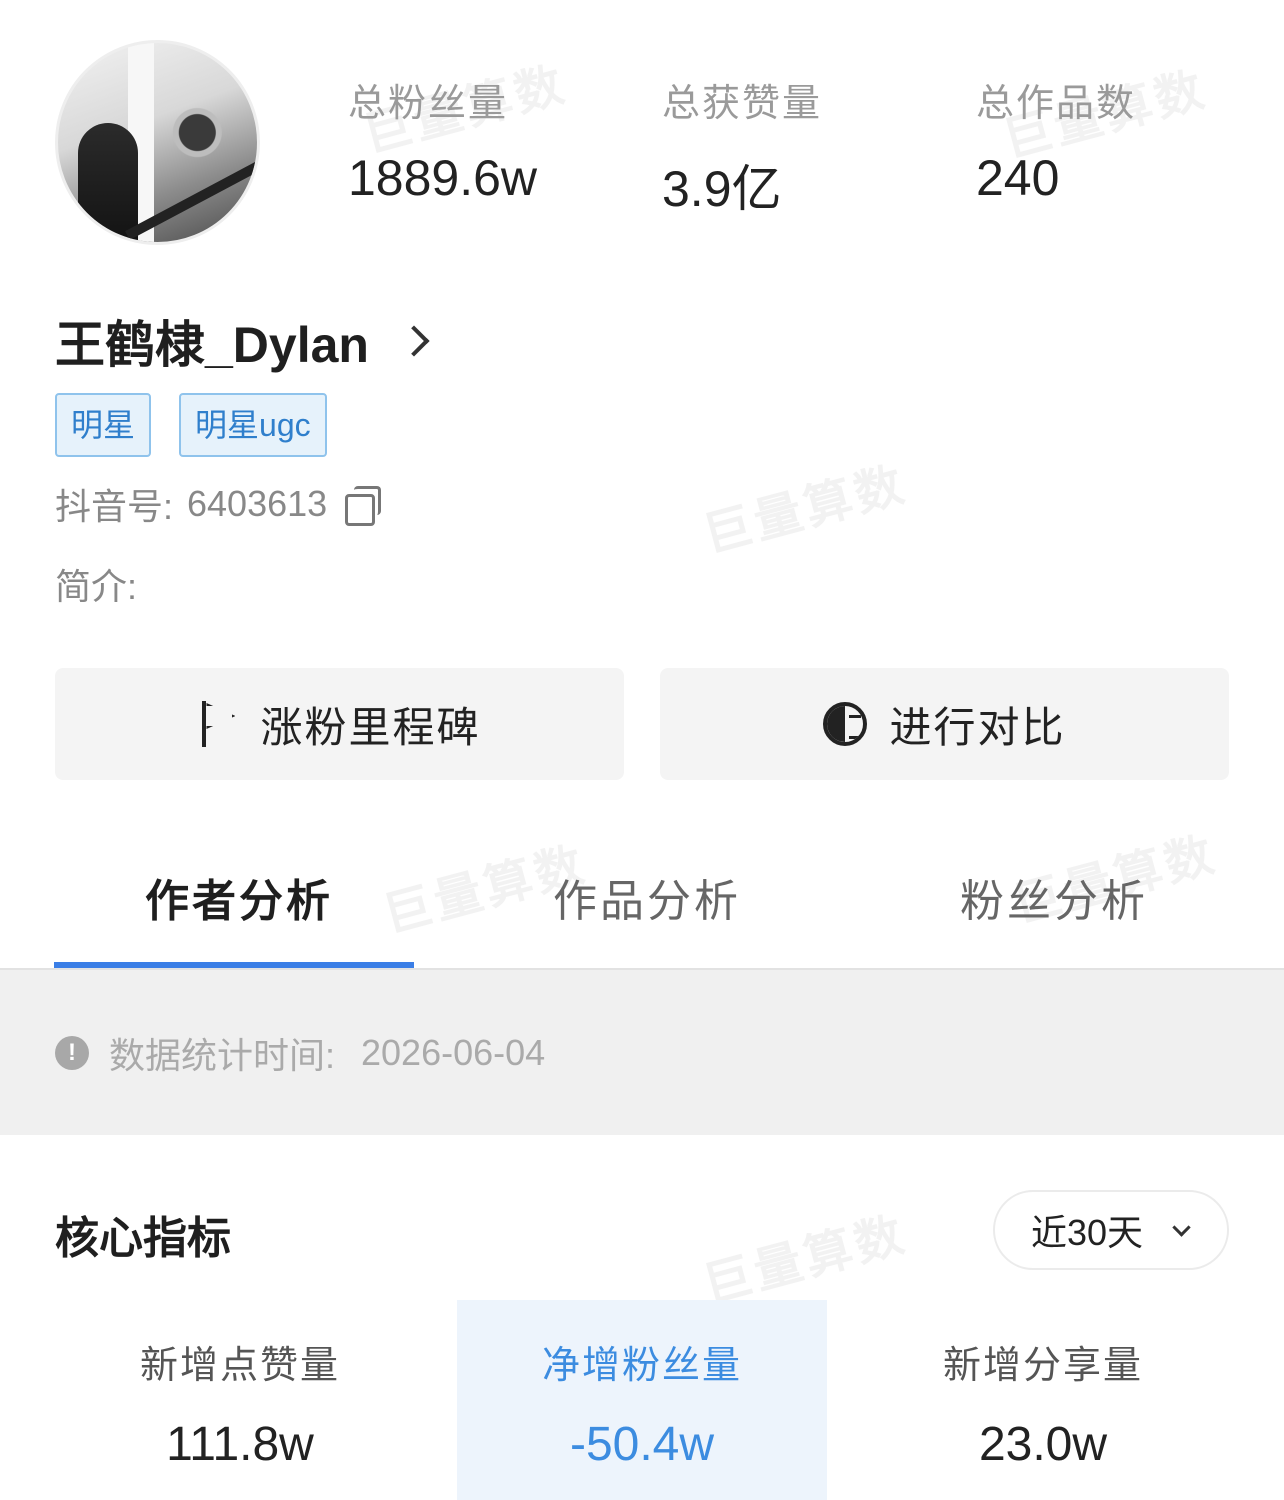 This screenshot has width=1284, height=1500. What do you see at coordinates (108, 182) in the screenshot?
I see `avatar-person` at bounding box center [108, 182].